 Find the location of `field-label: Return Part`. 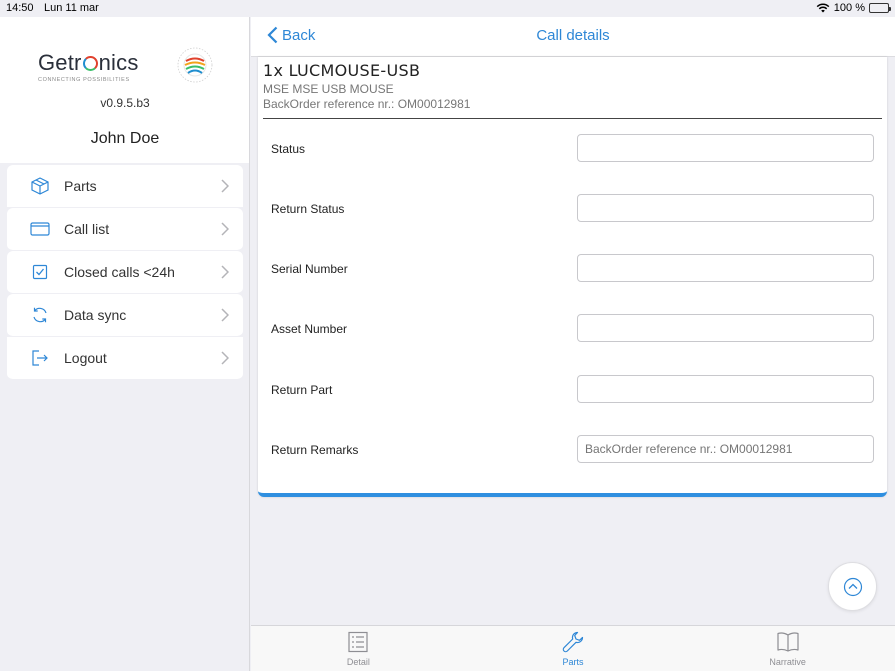

field-label: Return Part is located at coordinates (302, 390).